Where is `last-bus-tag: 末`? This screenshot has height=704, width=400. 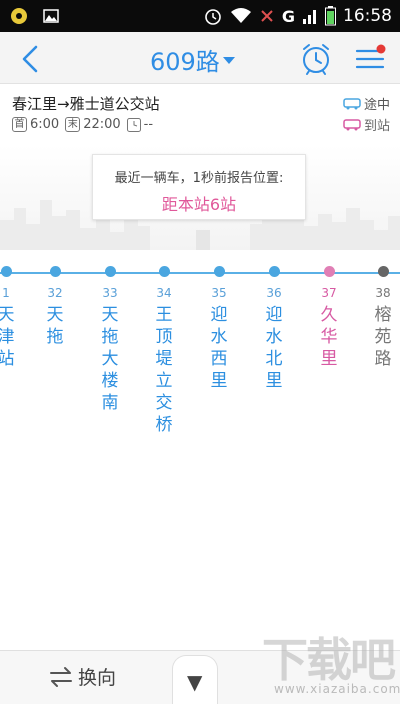 last-bus-tag: 末 is located at coordinates (73, 124).